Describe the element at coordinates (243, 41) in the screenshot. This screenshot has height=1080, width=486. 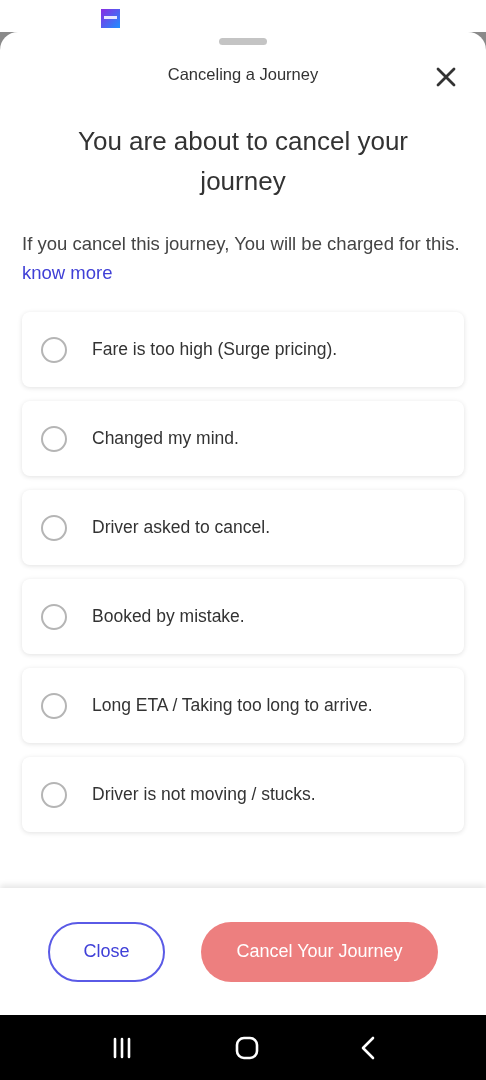
I see `drag-handle` at that location.